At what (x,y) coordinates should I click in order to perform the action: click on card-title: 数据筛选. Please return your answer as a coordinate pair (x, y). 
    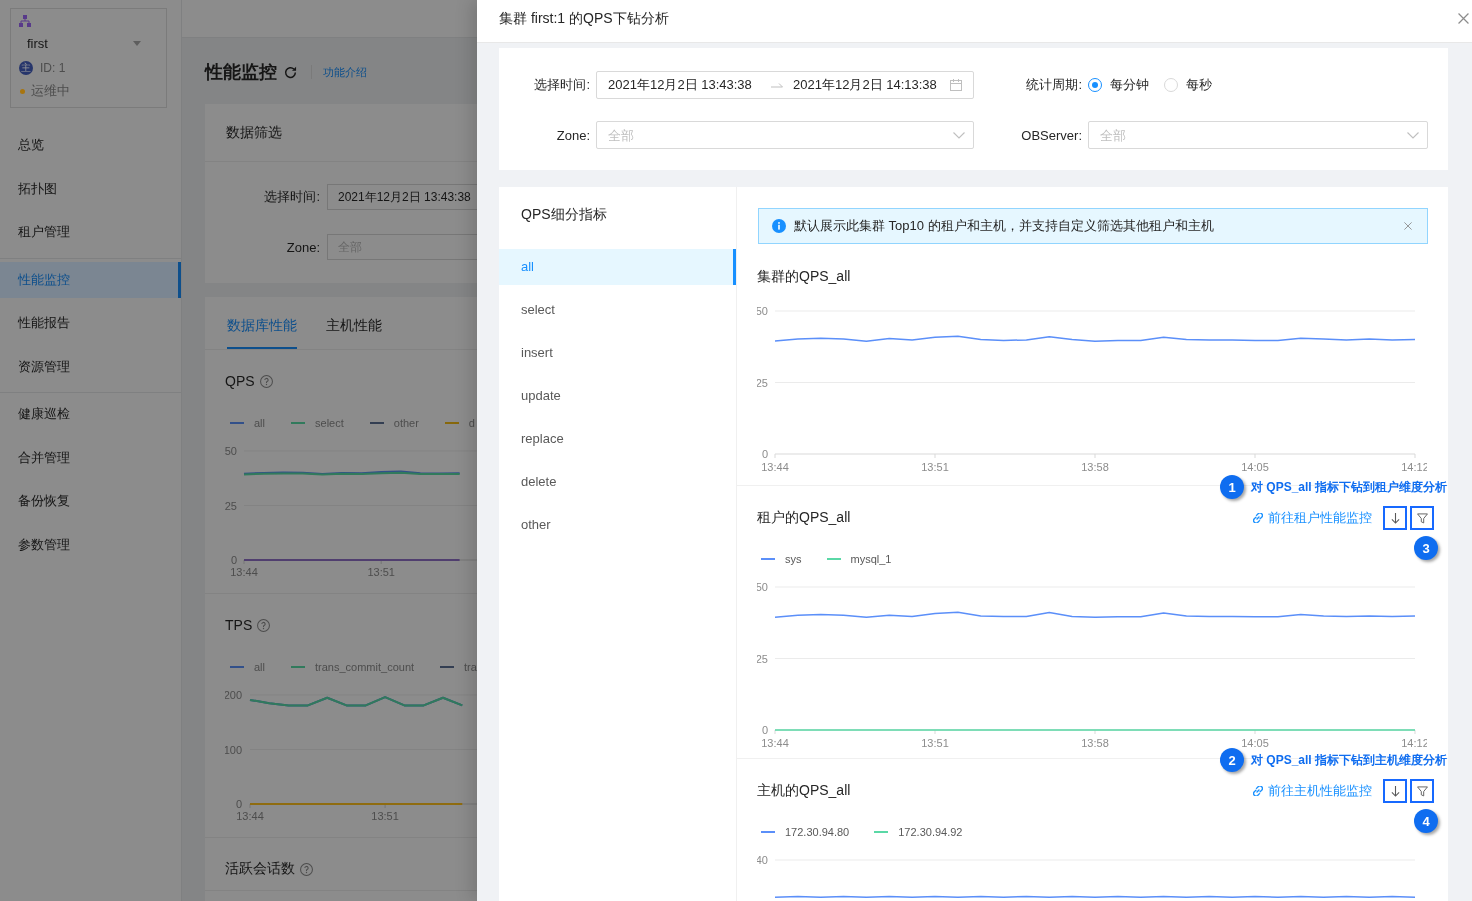
    Looking at the image, I should click on (254, 132).